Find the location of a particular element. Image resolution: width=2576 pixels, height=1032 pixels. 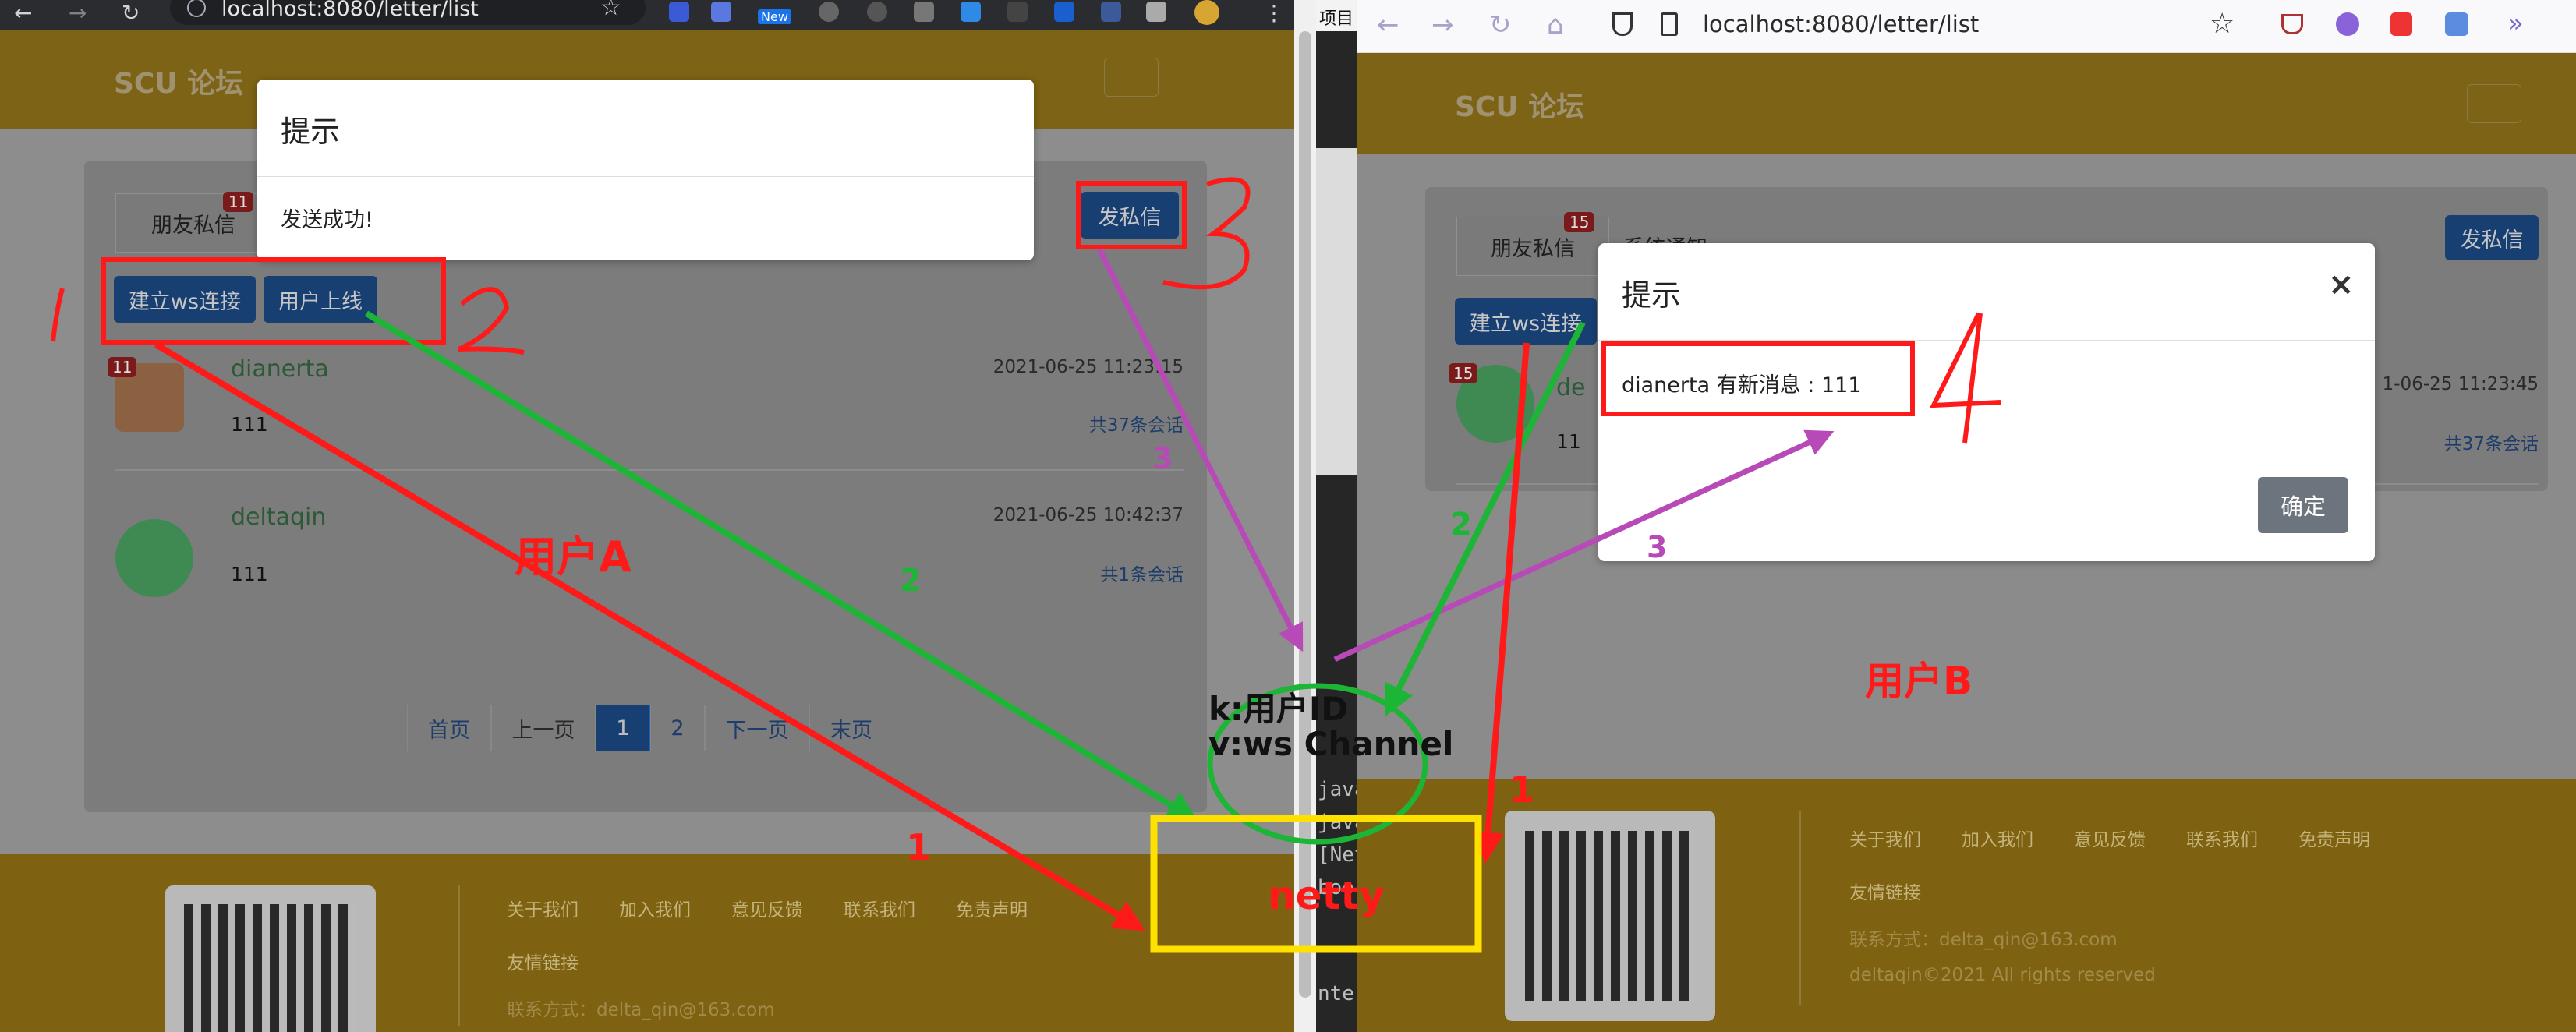

pagination: 首页 上一页 1 2 下一页 末页 is located at coordinates (650, 730).